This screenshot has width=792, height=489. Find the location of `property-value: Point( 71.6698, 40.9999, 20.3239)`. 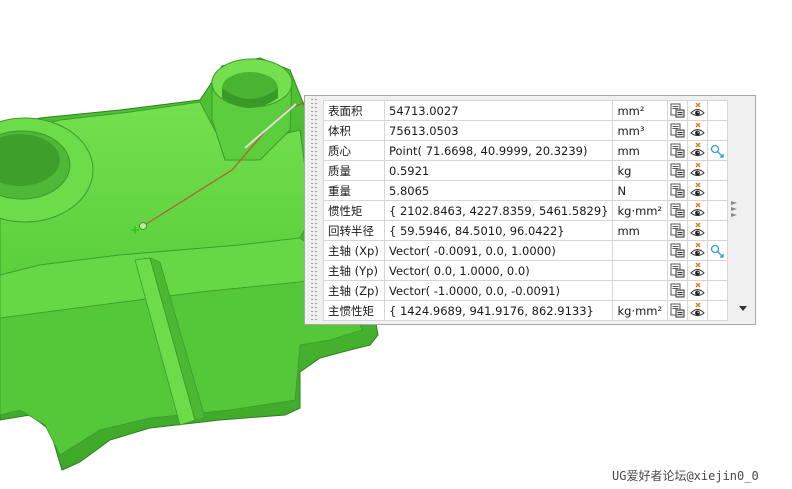

property-value: Point( 71.6698, 40.9999, 20.3239) is located at coordinates (498, 150).